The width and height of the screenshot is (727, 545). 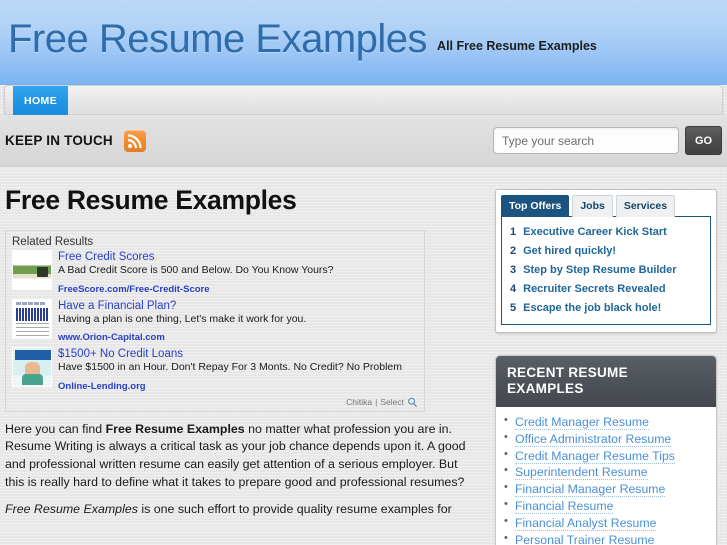 What do you see at coordinates (513, 251) in the screenshot?
I see `offer-number: 2` at bounding box center [513, 251].